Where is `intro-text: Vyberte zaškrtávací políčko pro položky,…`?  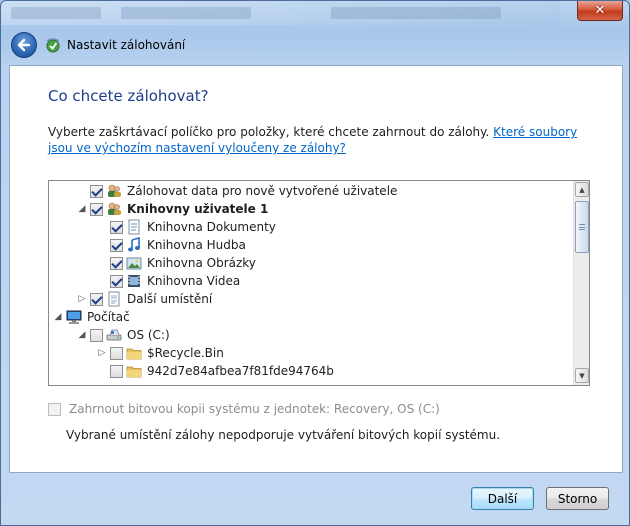
intro-text: Vyberte zaškrtávací políčko pro položky,… is located at coordinates (318, 140).